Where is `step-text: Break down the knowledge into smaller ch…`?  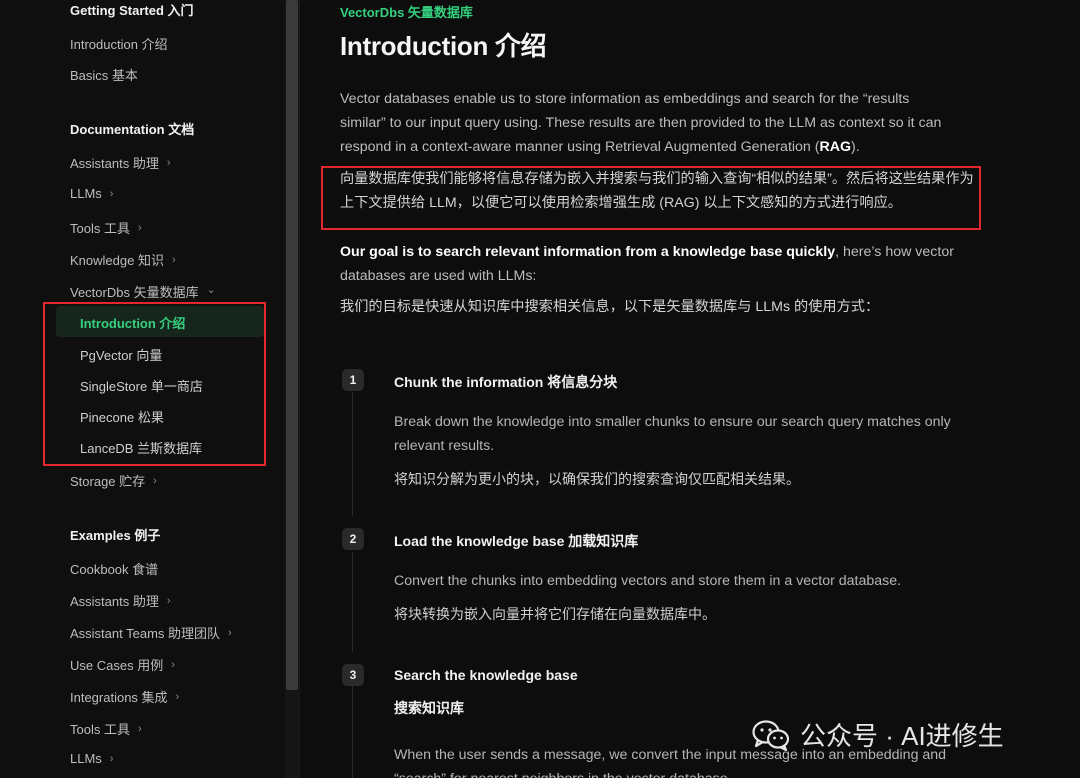 step-text: Break down the knowledge into smaller ch… is located at coordinates (672, 434).